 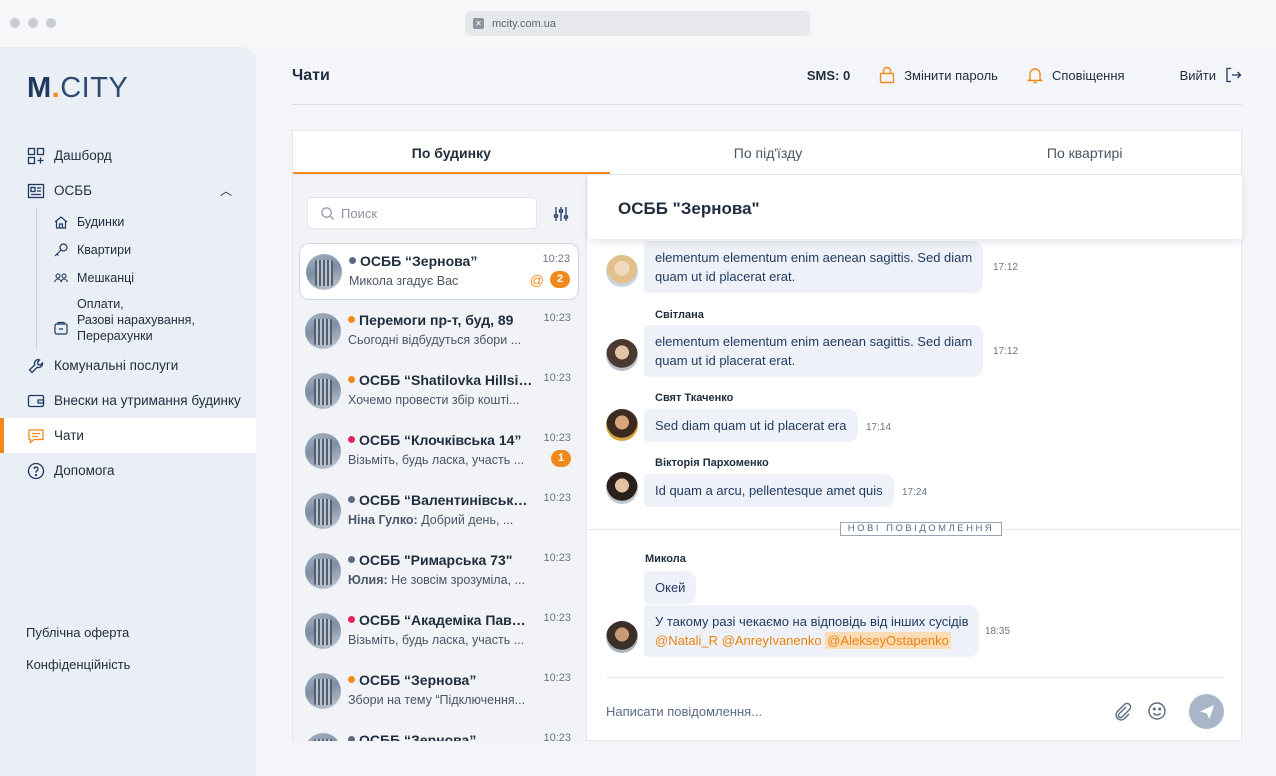 I want to click on lock-icon, so click(x=887, y=75).